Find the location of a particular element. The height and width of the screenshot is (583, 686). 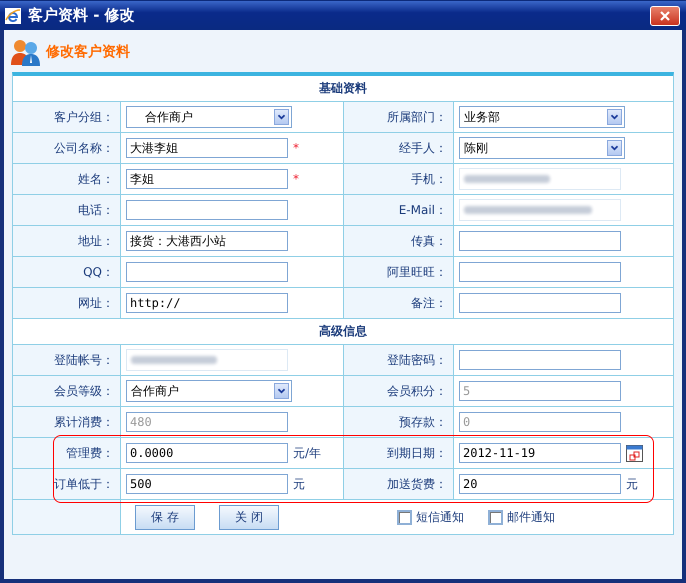

field-label: 管理费： is located at coordinates (90, 453).